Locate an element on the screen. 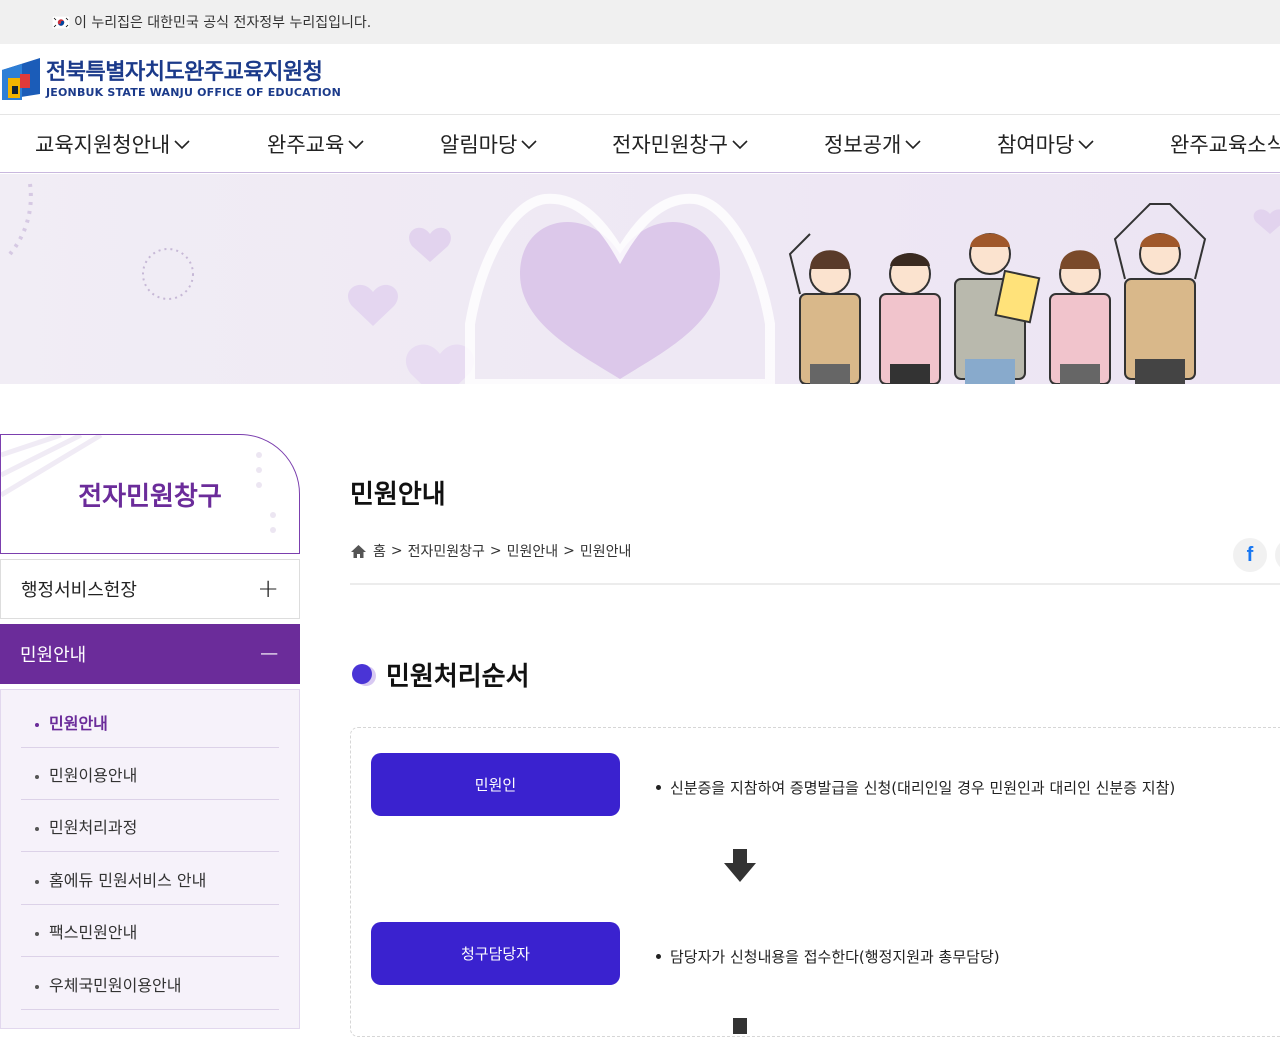  facebook-share-button: f is located at coordinates (1250, 555).